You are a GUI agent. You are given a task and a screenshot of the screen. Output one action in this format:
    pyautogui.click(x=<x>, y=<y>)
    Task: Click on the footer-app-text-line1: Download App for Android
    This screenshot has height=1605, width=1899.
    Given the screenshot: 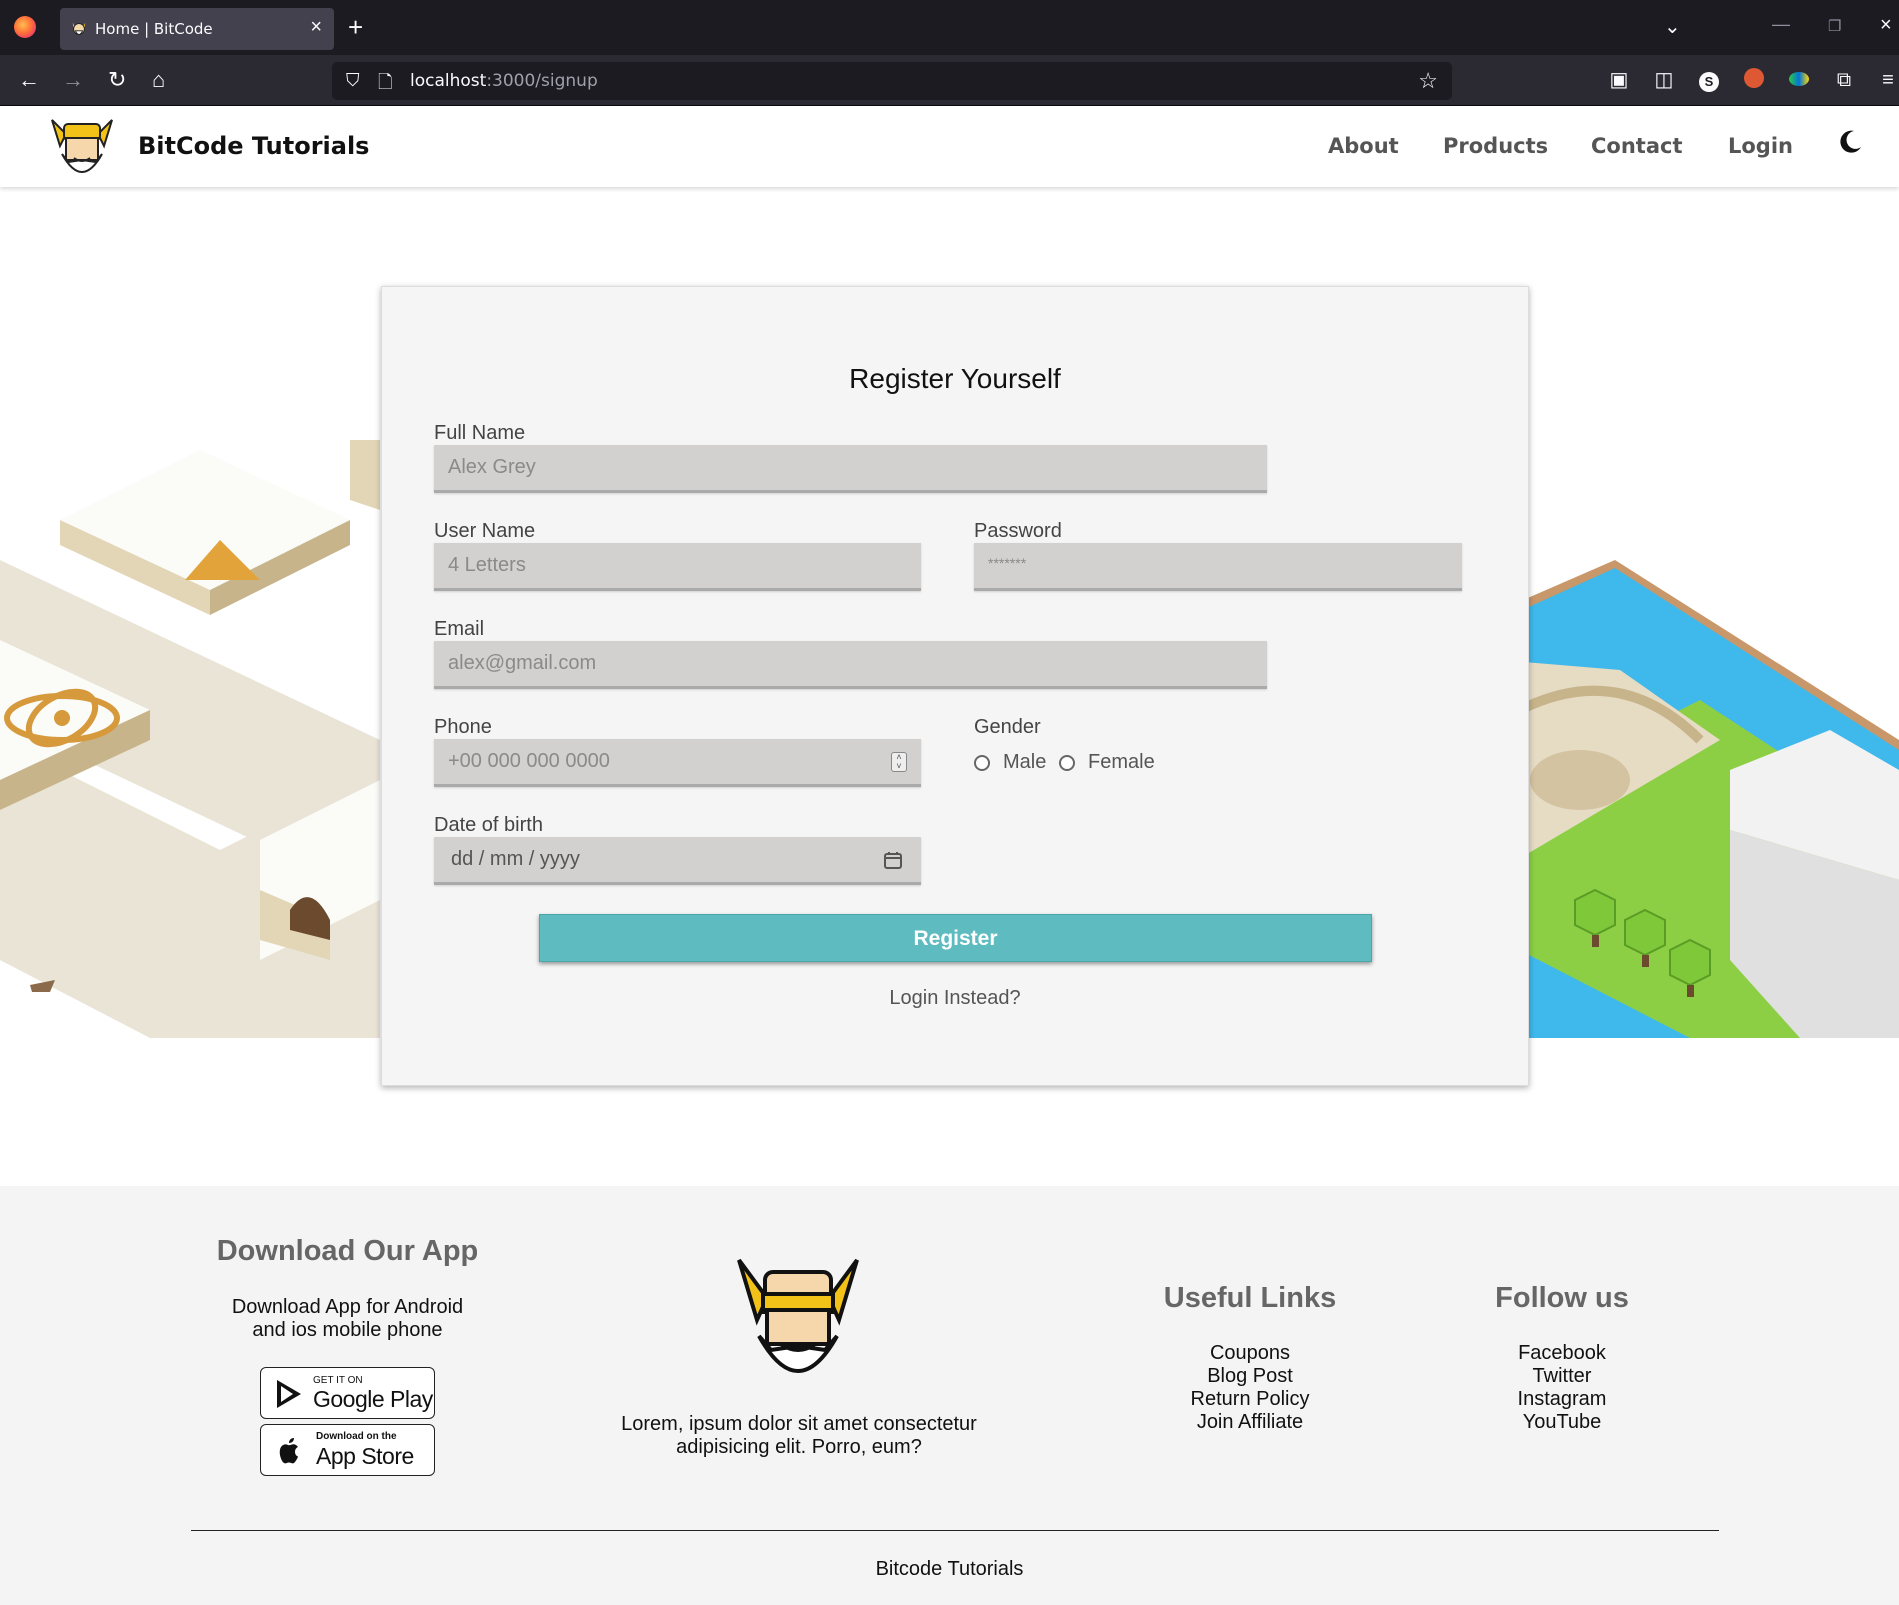 What is the action you would take?
    pyautogui.click(x=347, y=1307)
    